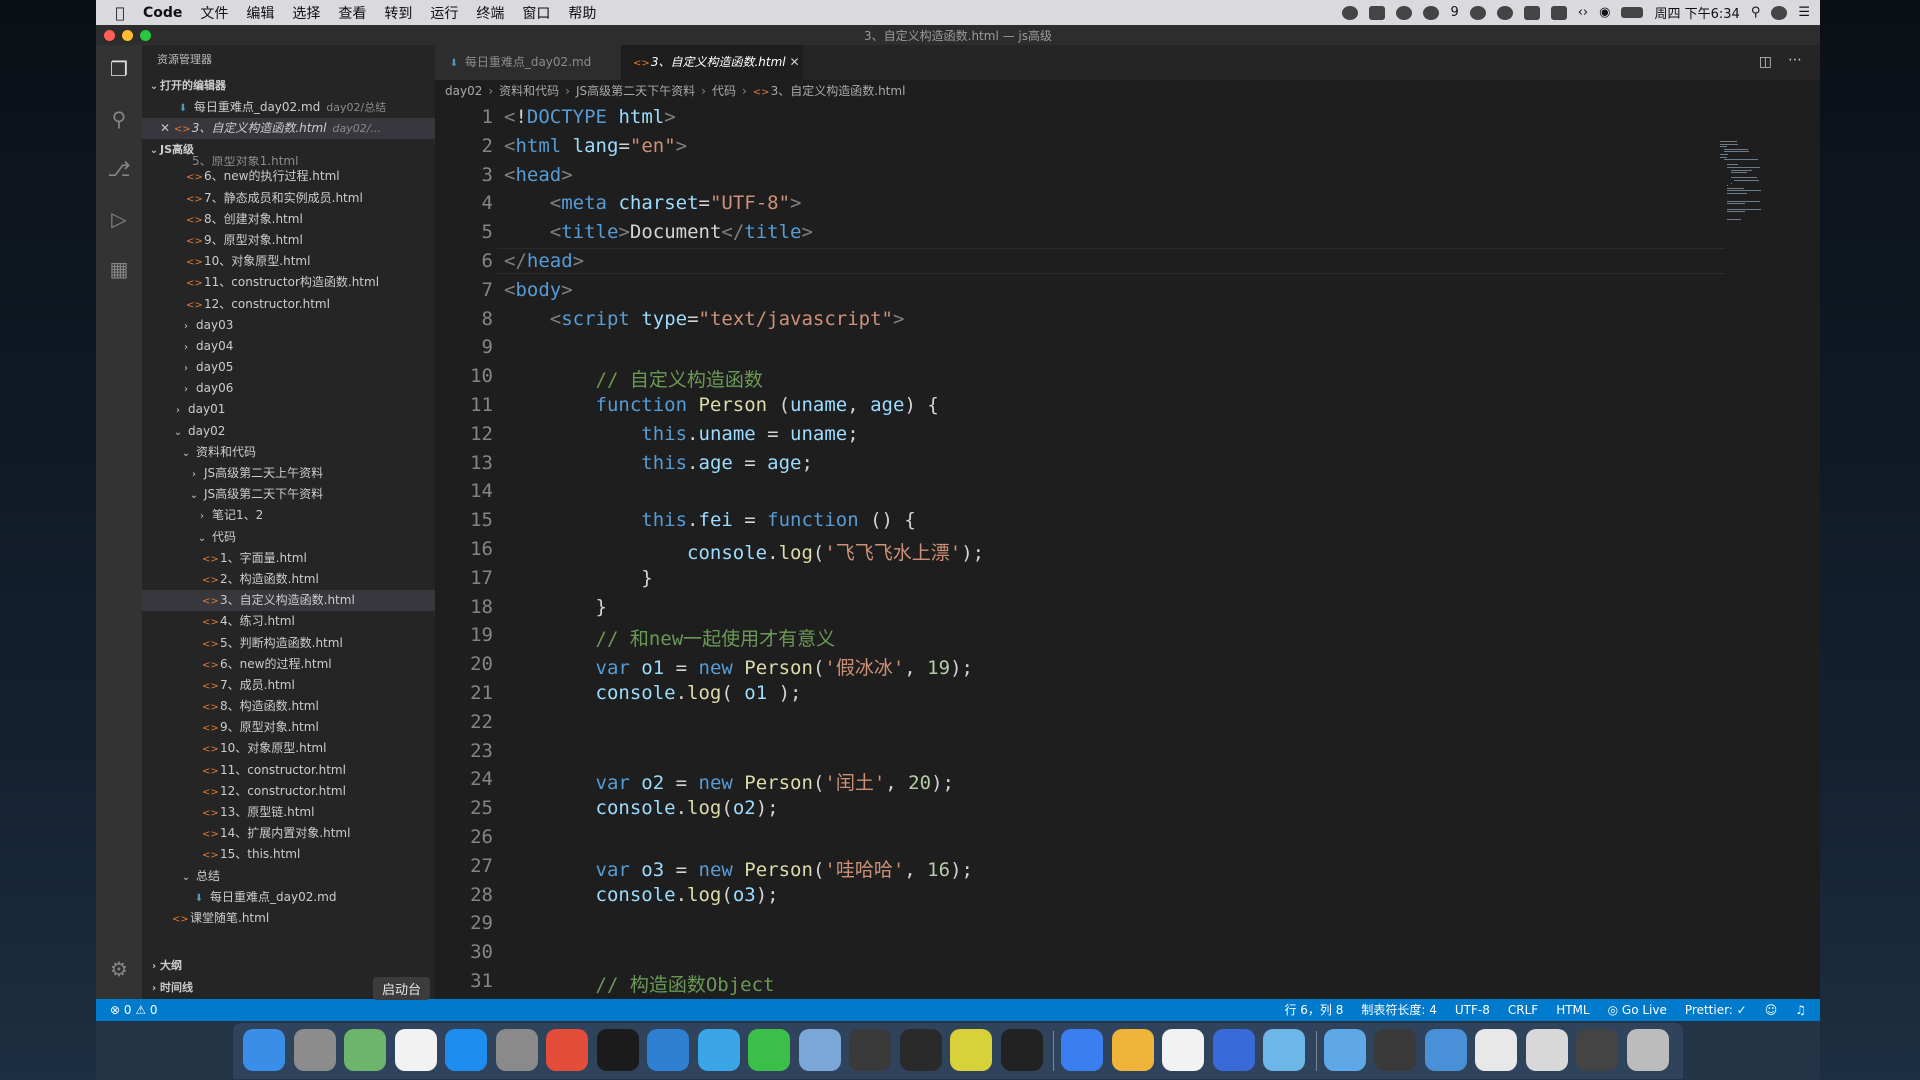  What do you see at coordinates (398, 13) in the screenshot?
I see `menu-go: 转到` at bounding box center [398, 13].